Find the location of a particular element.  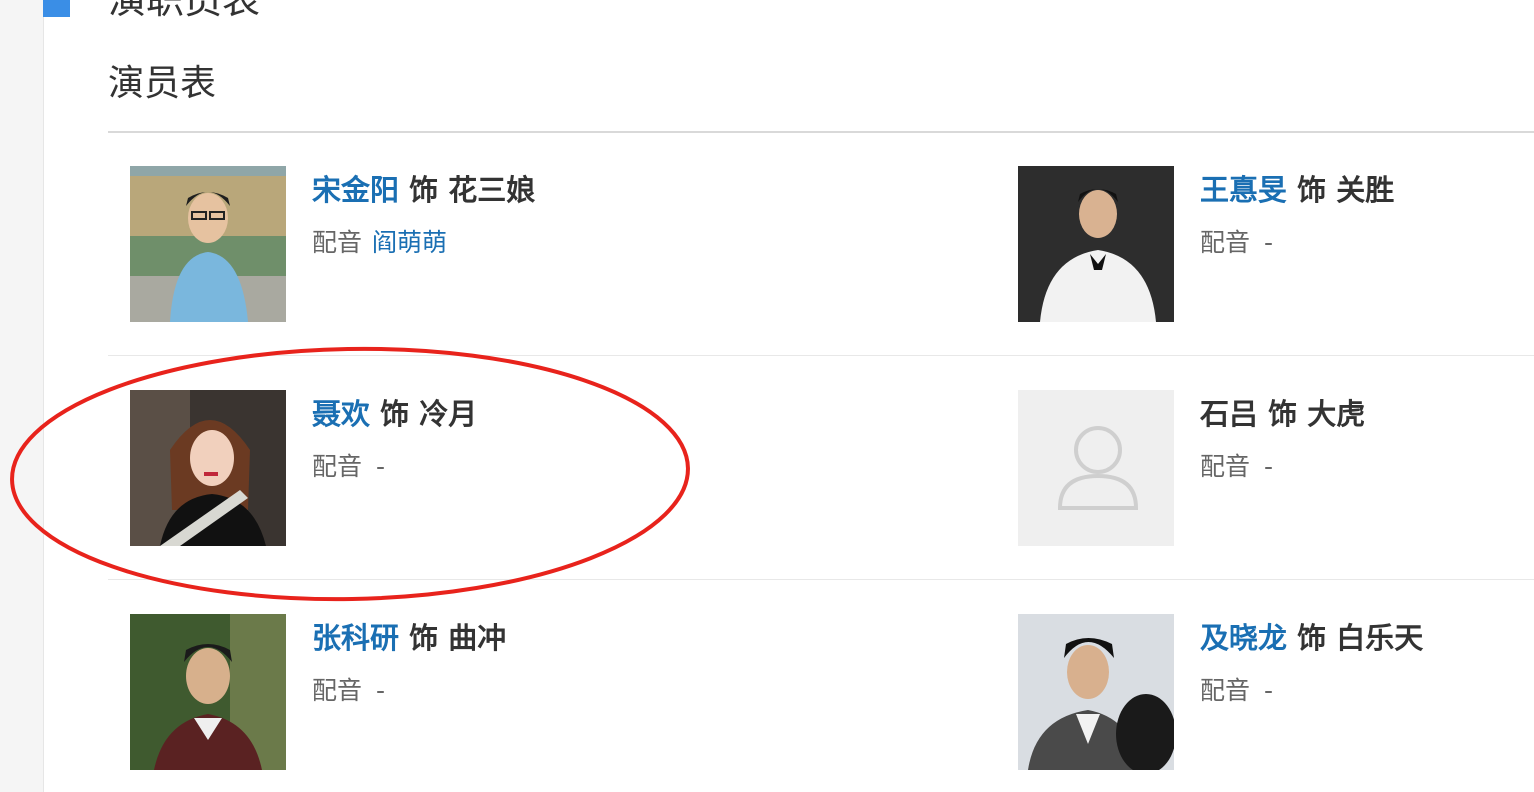

cast-card: 张科研 饰 曲冲 配音 - is located at coordinates (430, 694).